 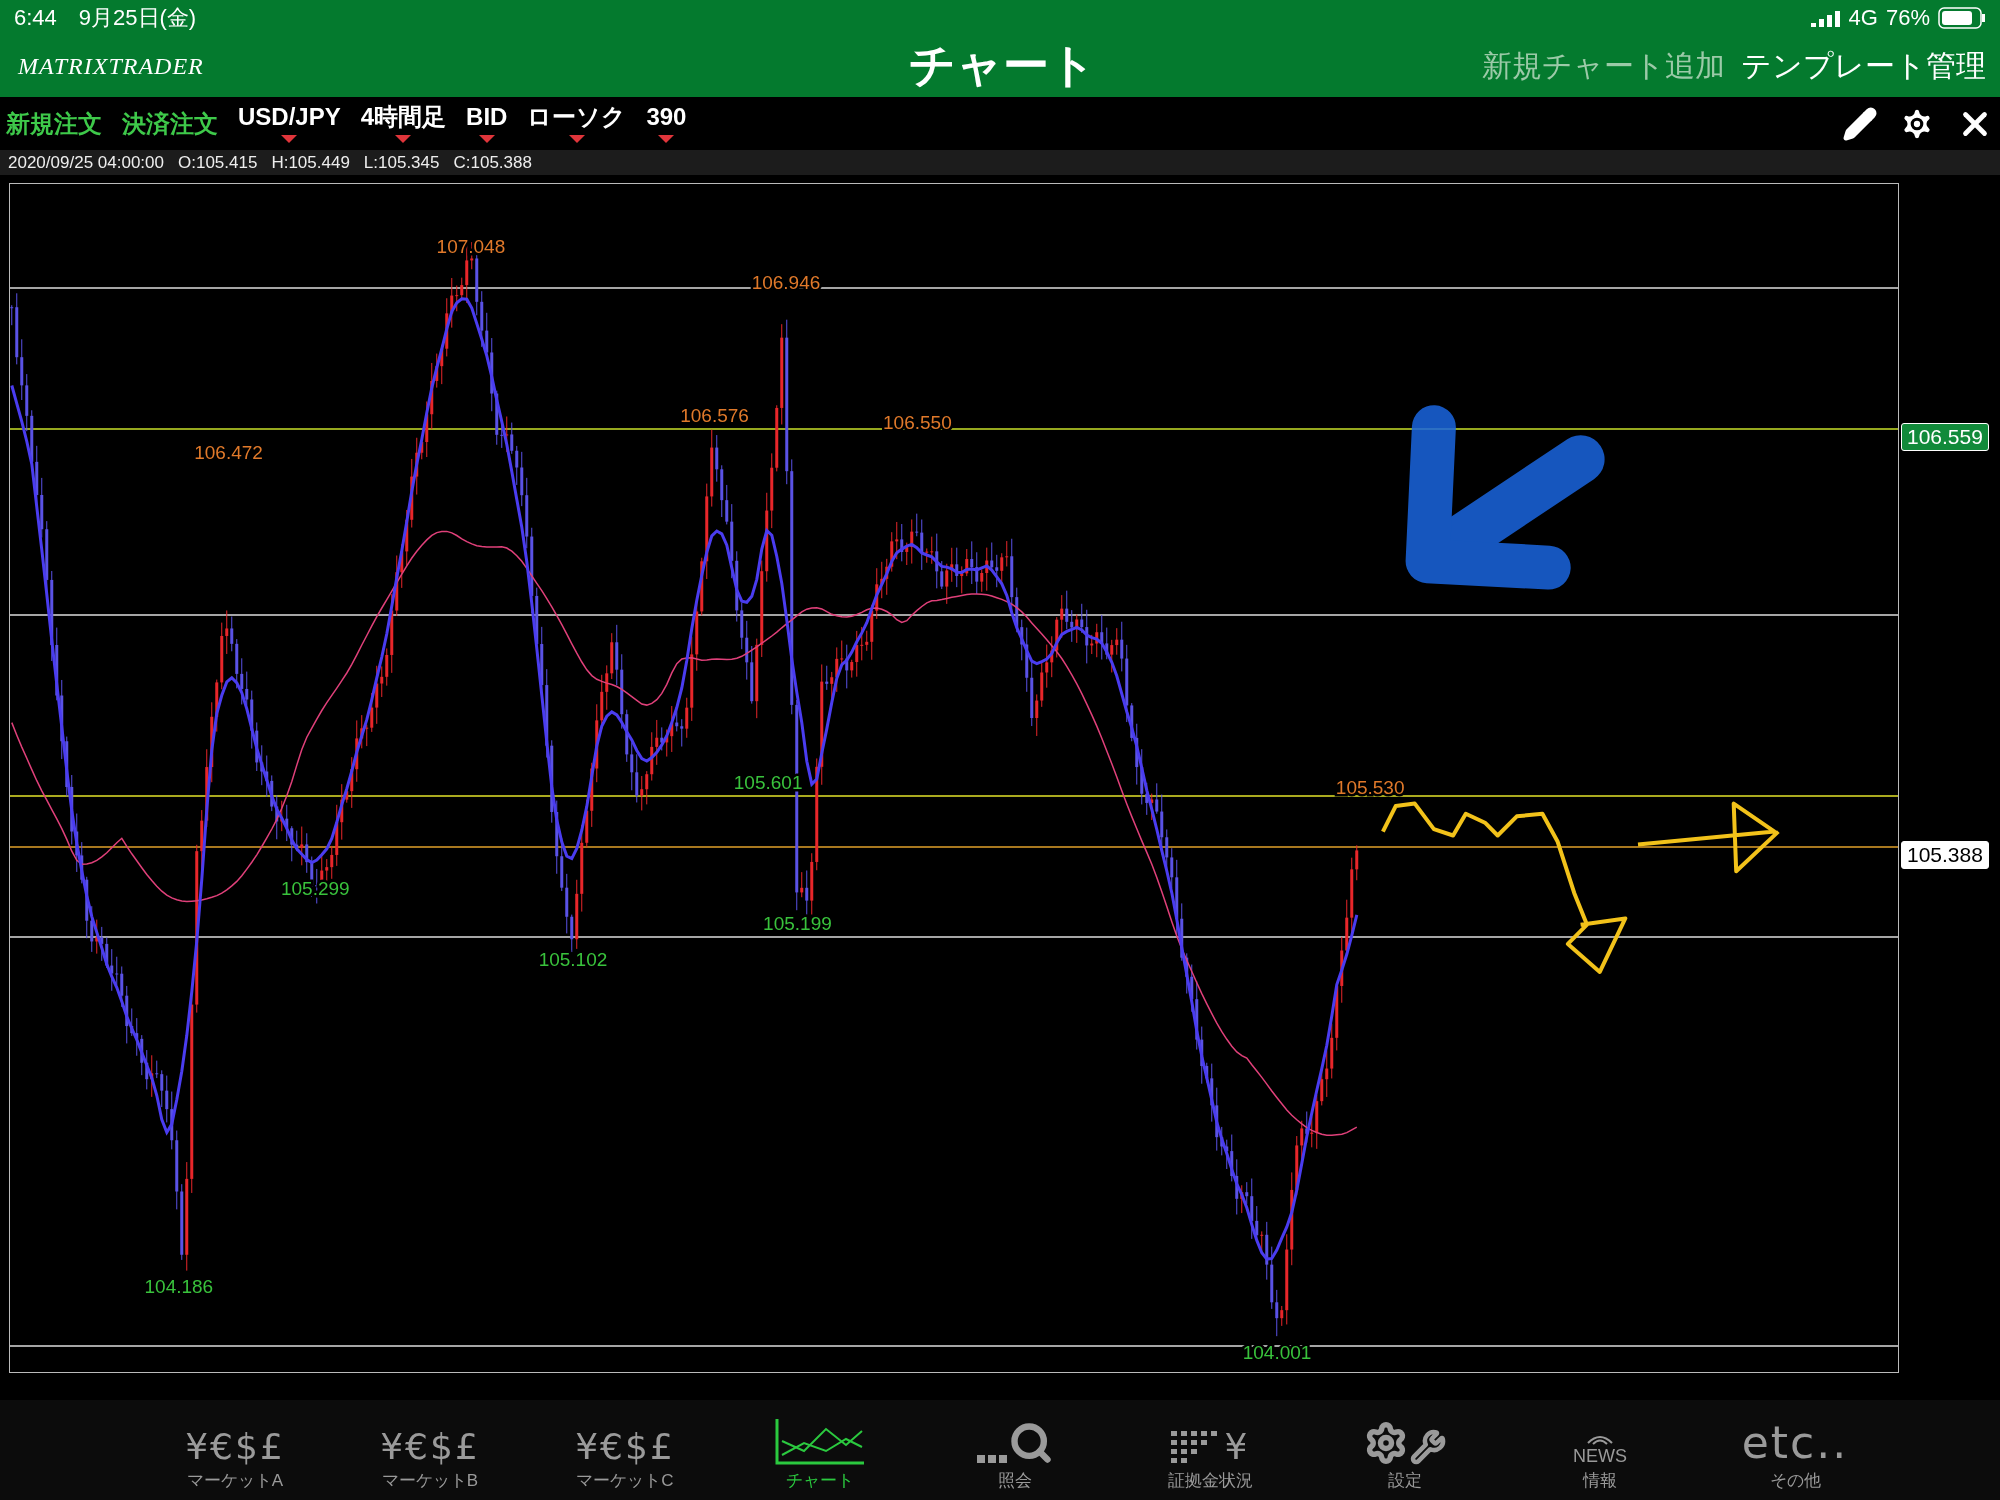 What do you see at coordinates (310, 162) in the screenshot?
I see `ohlc-value: H:105.449` at bounding box center [310, 162].